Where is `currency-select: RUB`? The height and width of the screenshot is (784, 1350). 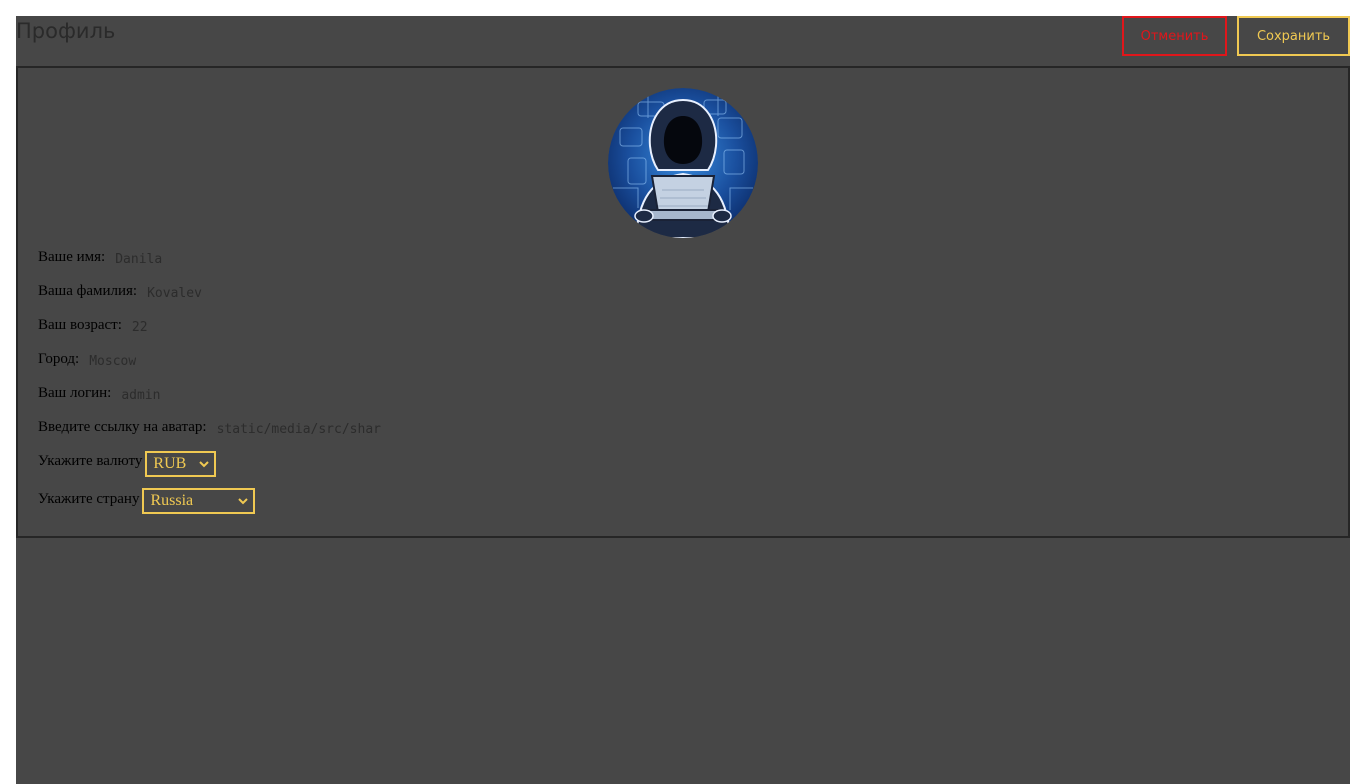
currency-select: RUB is located at coordinates (181, 464).